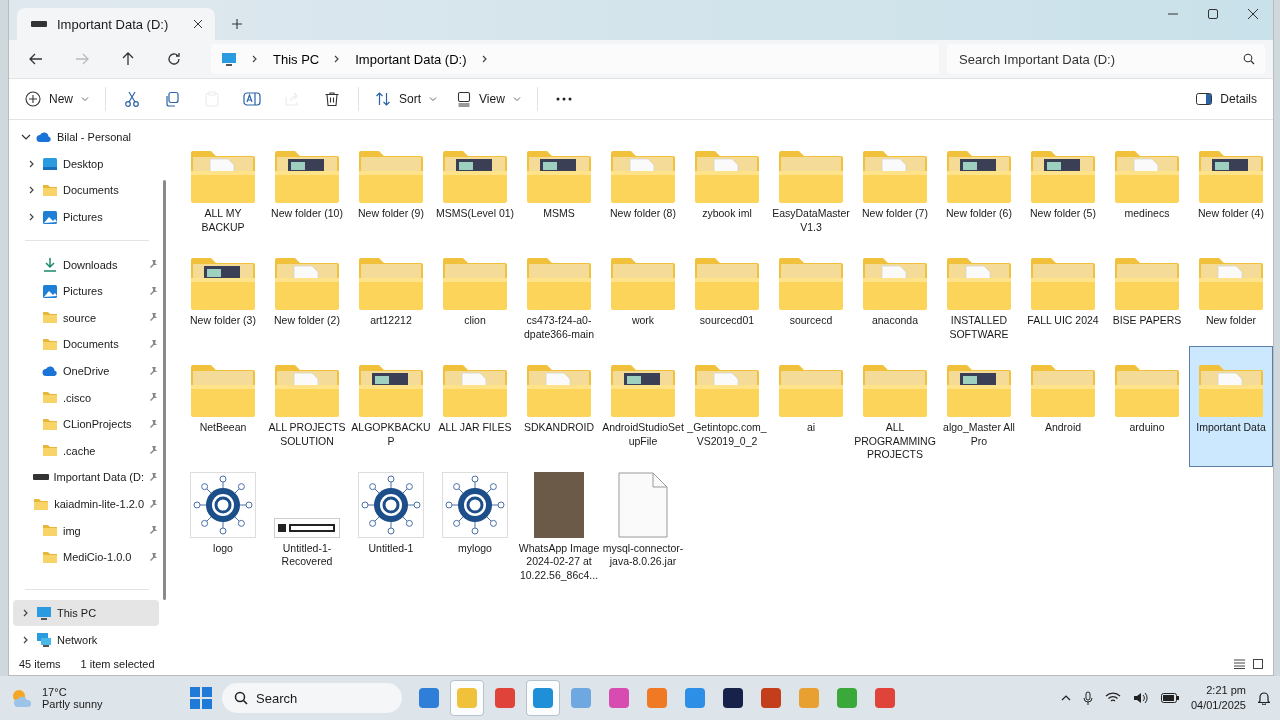 Image resolution: width=1280 pixels, height=720 pixels. What do you see at coordinates (307, 526) in the screenshot?
I see `file-item: Untitled-1-Recovered` at bounding box center [307, 526].